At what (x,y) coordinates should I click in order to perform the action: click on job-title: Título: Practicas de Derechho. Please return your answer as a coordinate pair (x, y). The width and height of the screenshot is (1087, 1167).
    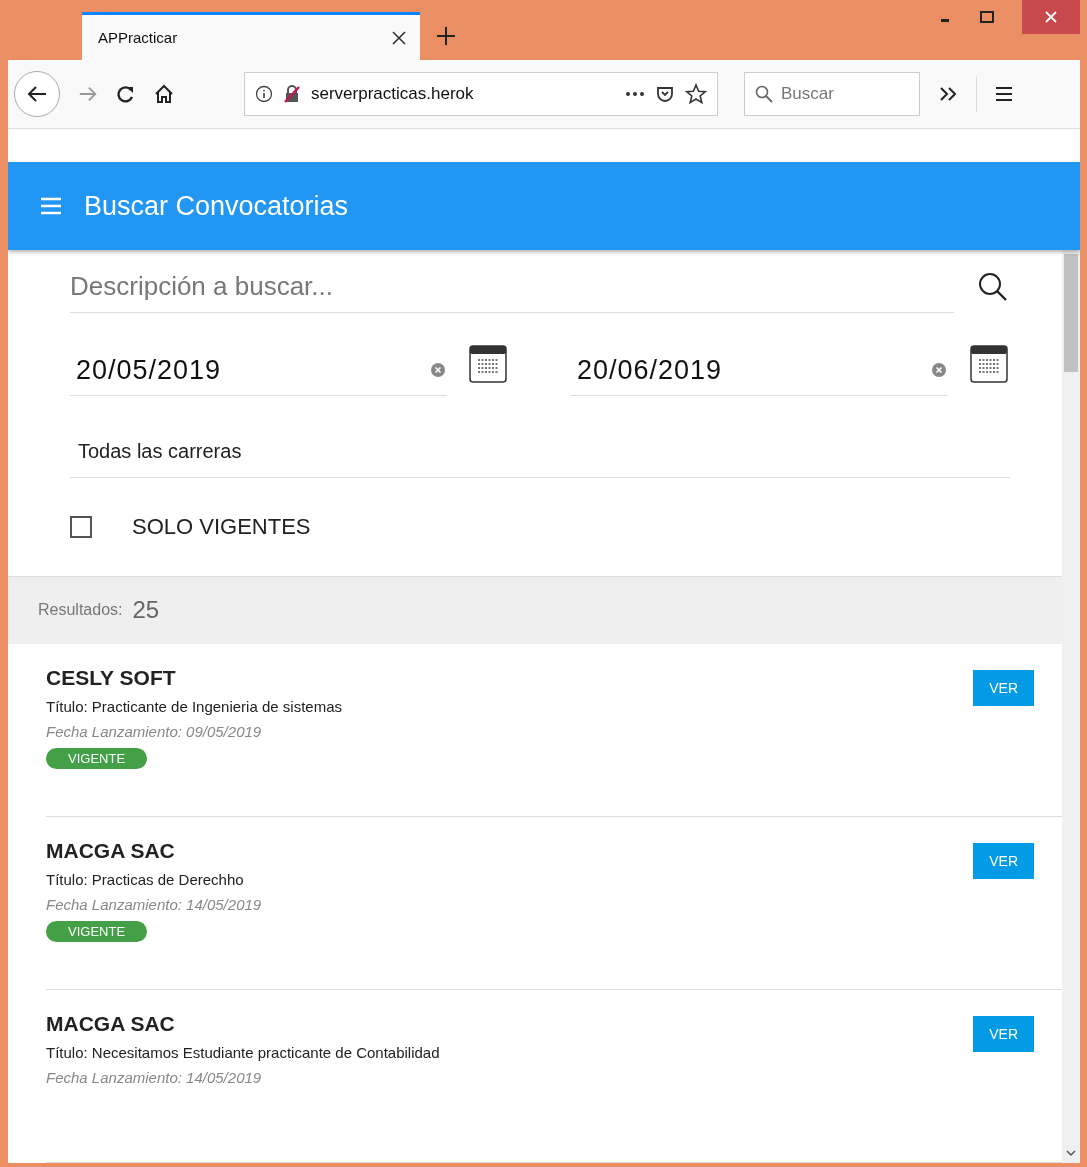
    Looking at the image, I should click on (145, 879).